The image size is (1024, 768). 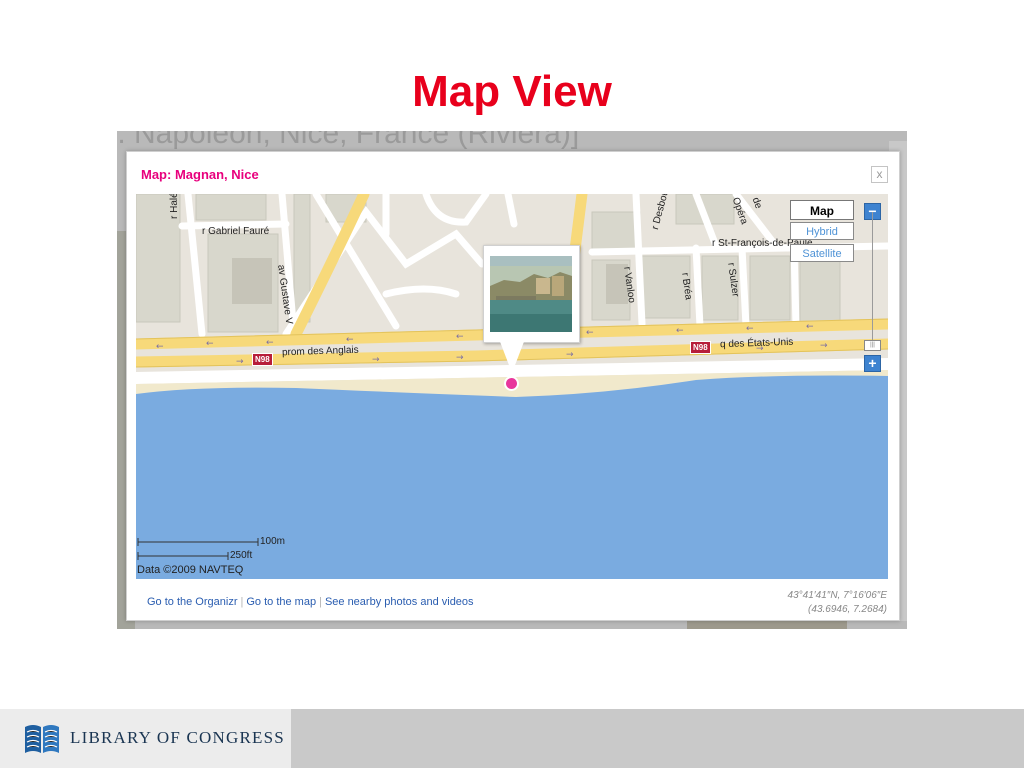 What do you see at coordinates (872, 279) in the screenshot?
I see `zoom-slider-track` at bounding box center [872, 279].